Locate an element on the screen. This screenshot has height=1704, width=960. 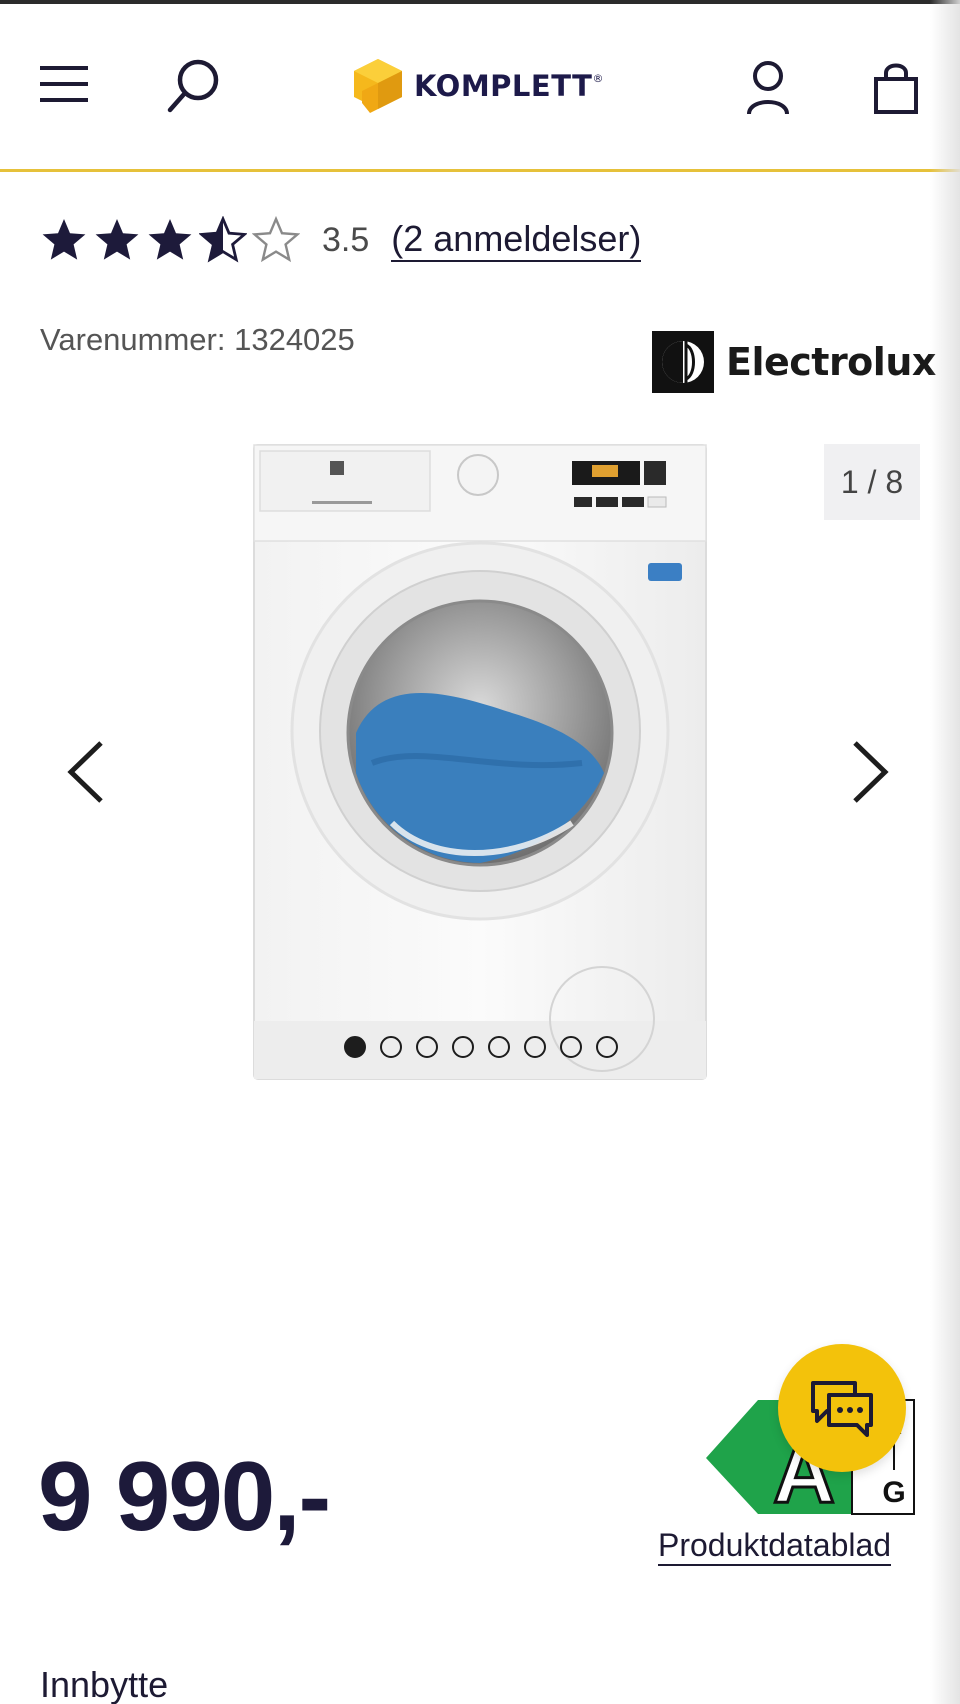
account-icon is located at coordinates (768, 88).